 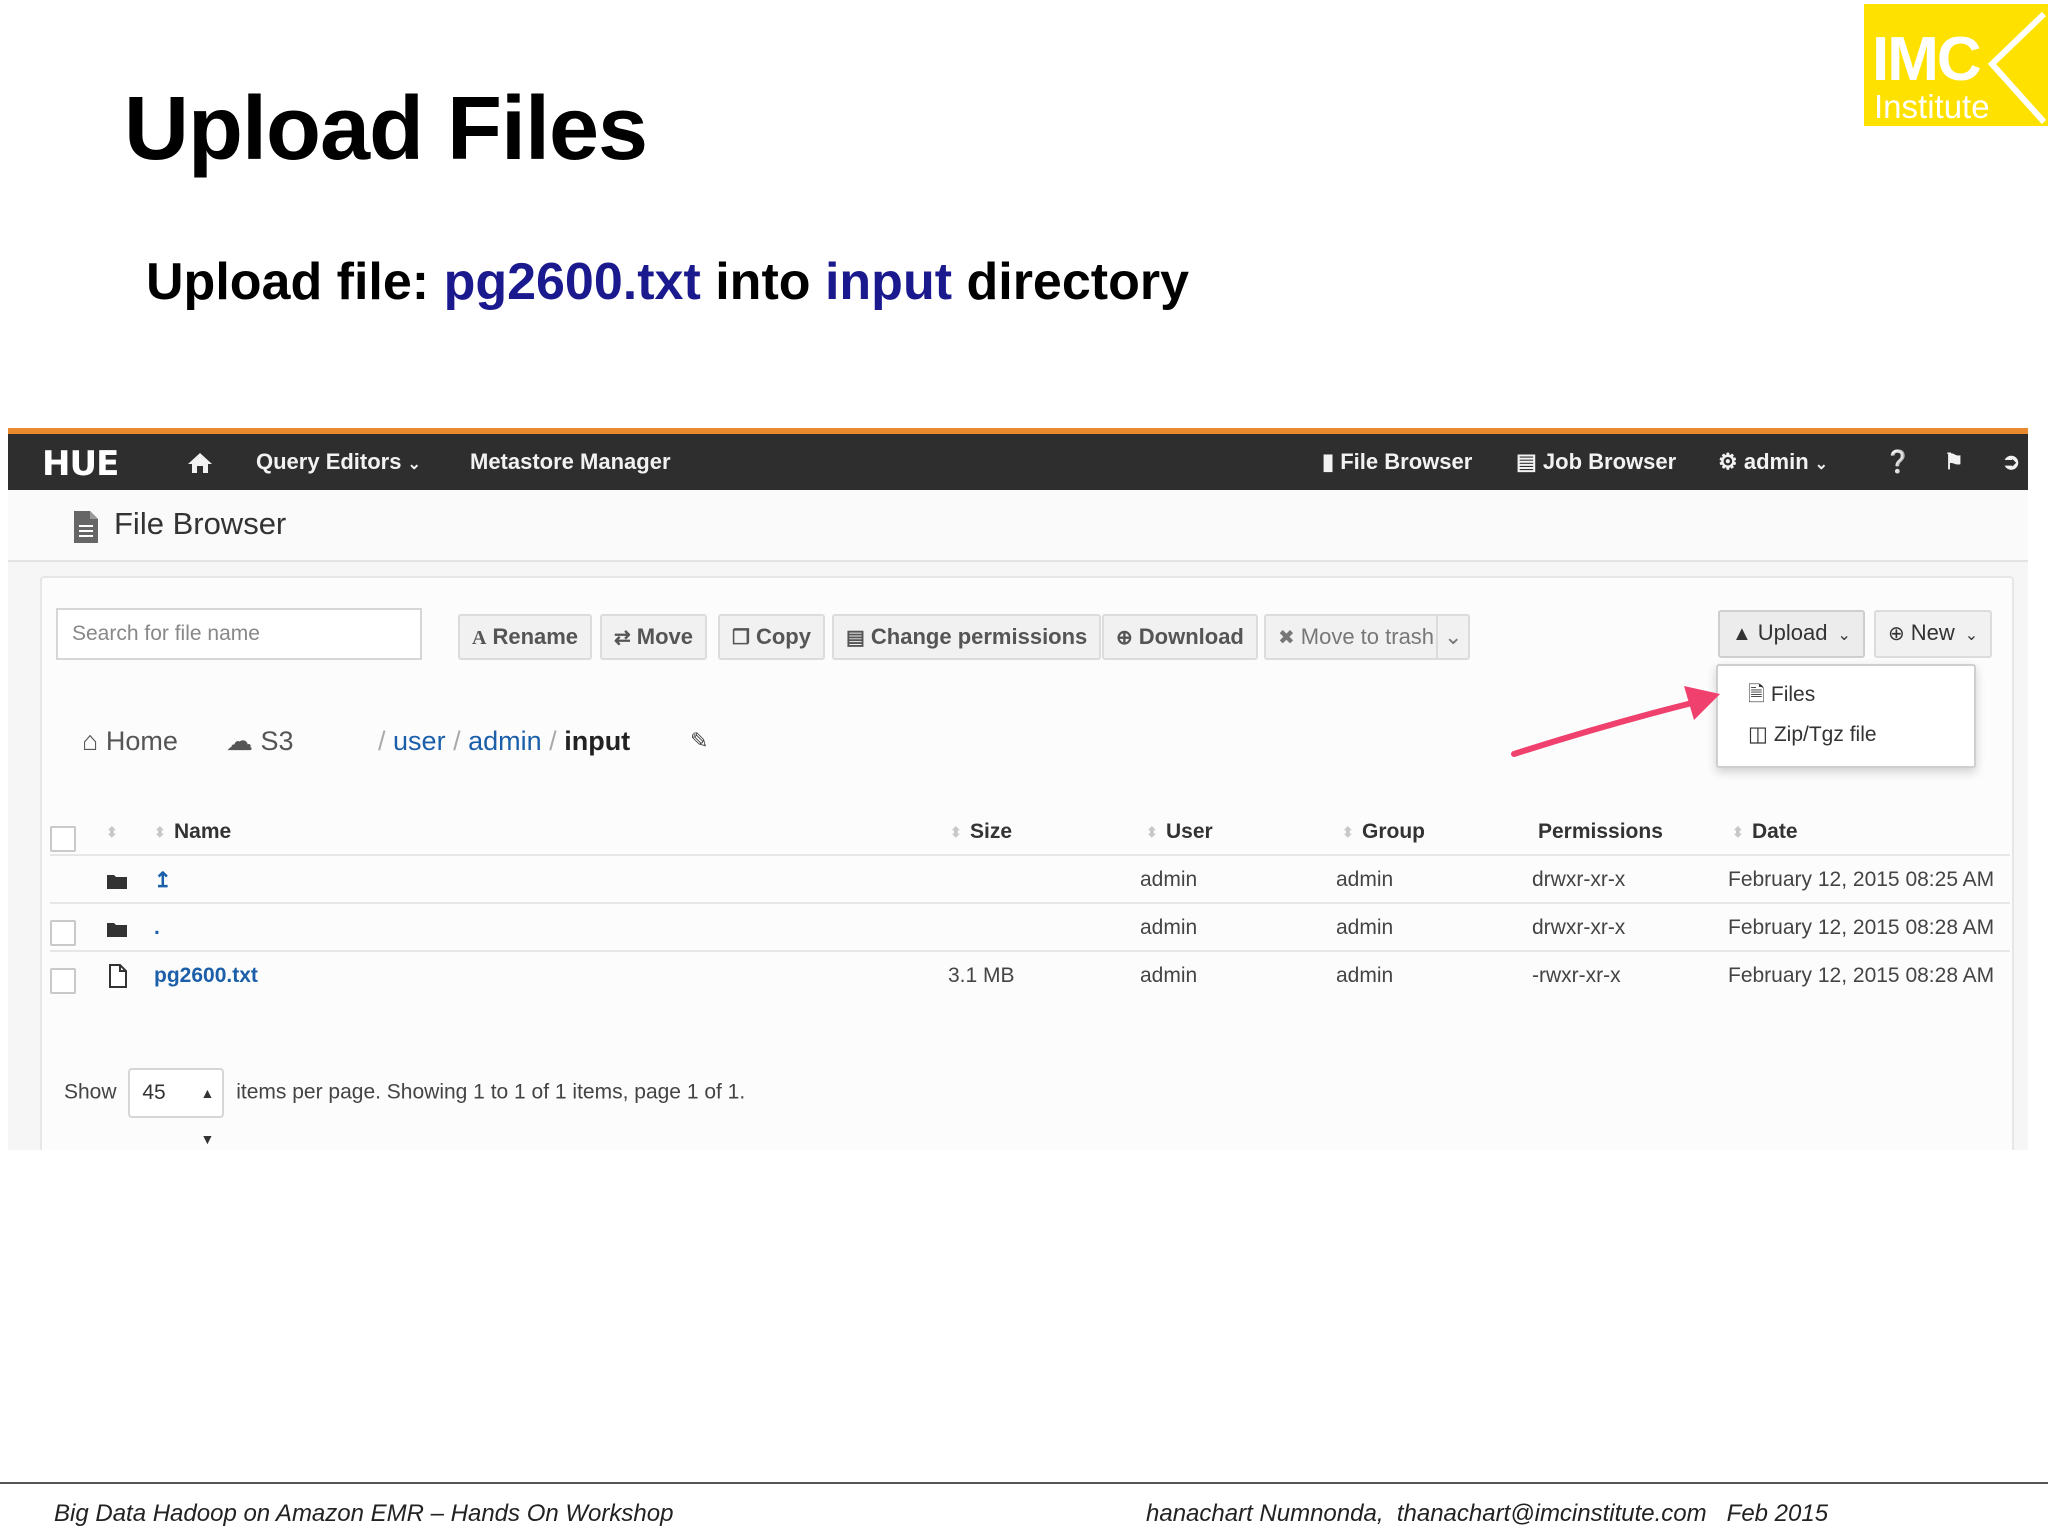 I want to click on breadcrumb-admin: admin, so click(x=505, y=741).